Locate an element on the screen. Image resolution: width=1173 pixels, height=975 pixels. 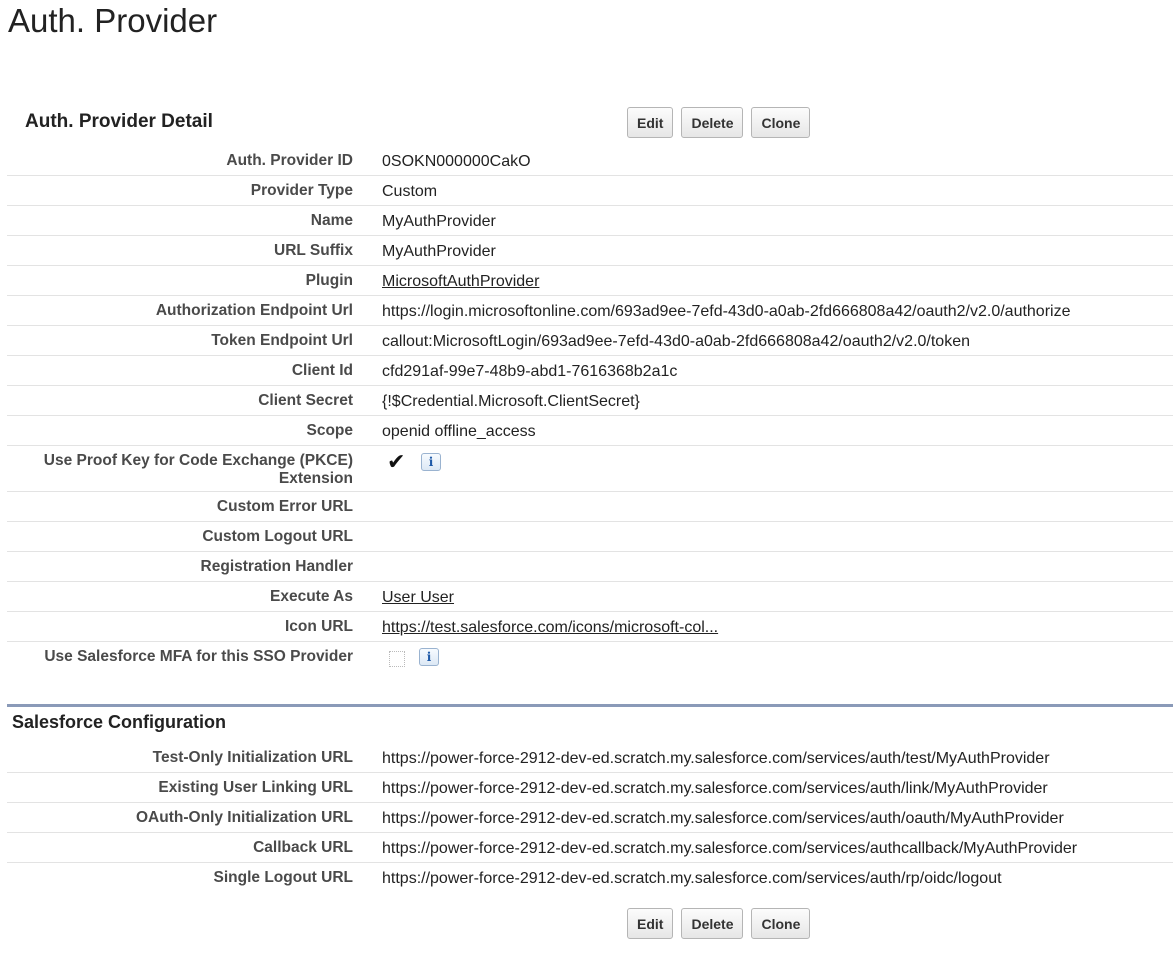
field-row-plugin: Plugin MicrosoftAuthProvider is located at coordinates (590, 281).